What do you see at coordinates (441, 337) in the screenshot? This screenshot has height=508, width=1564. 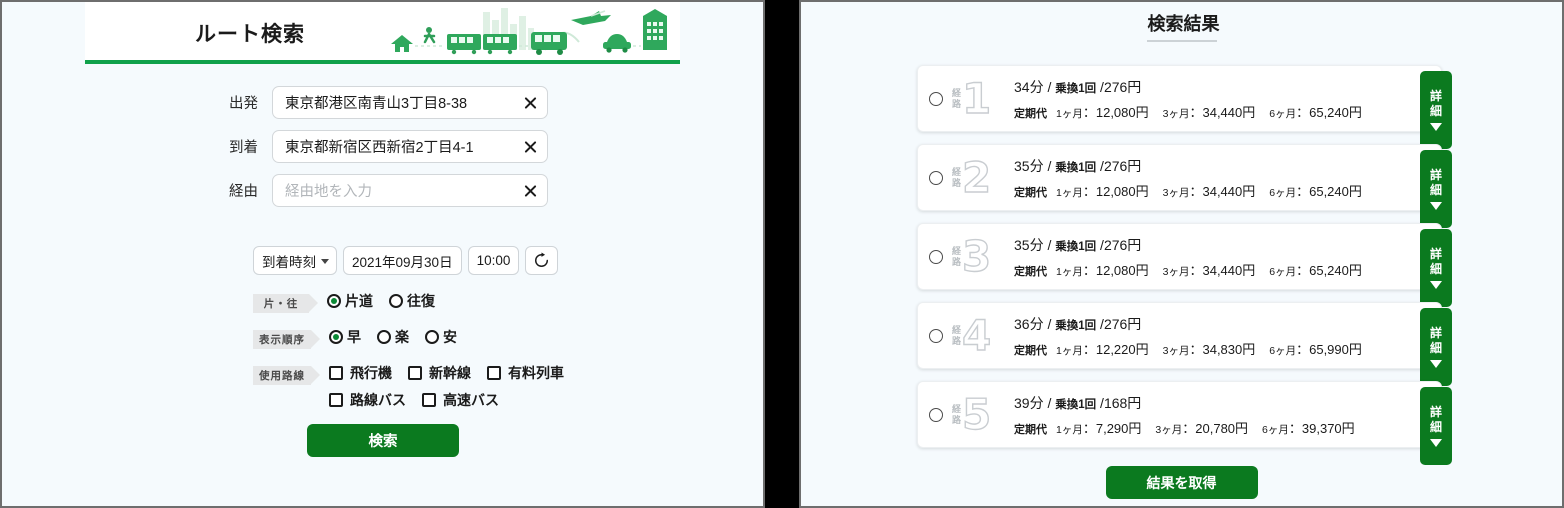 I see `radio-cheapest: 安` at bounding box center [441, 337].